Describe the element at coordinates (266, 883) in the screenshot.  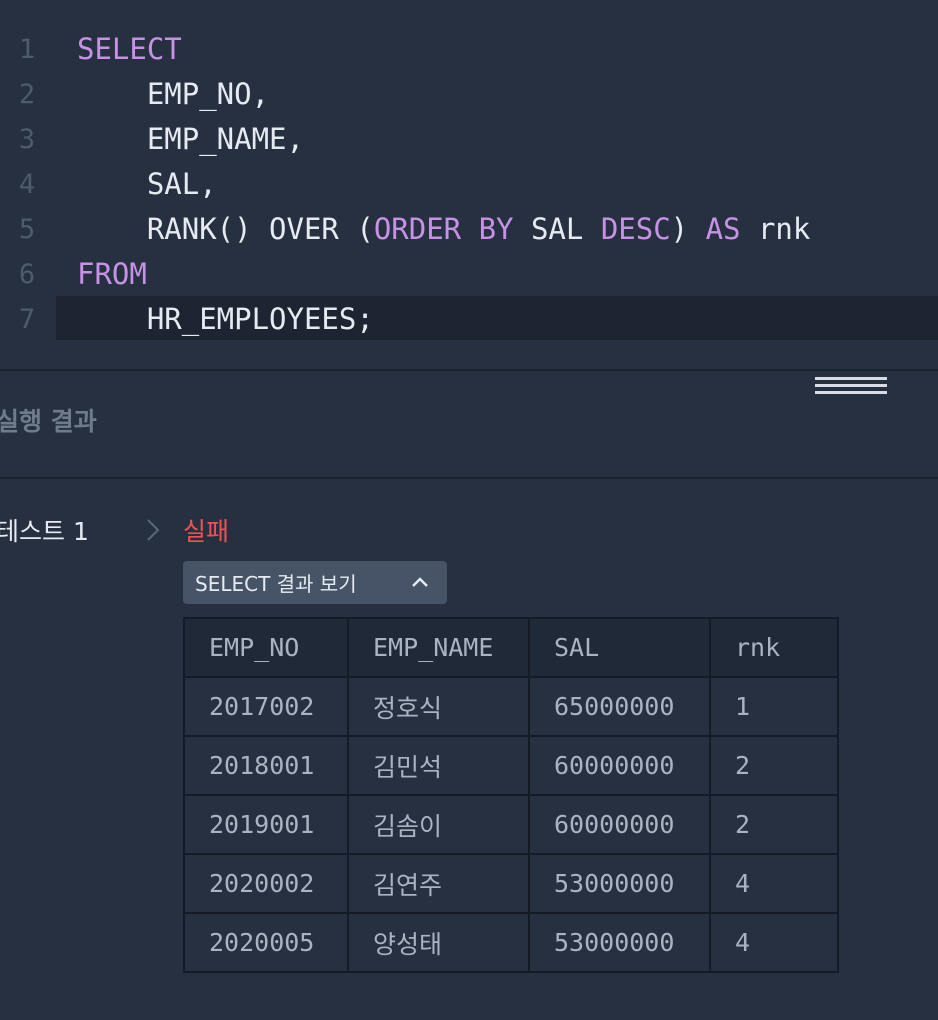
I see `cell-emp-no: 2020002` at that location.